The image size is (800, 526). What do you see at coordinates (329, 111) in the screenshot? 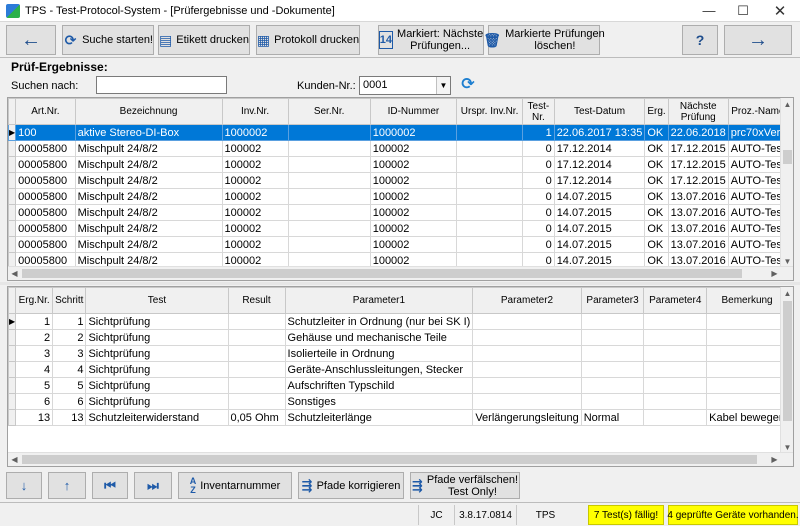
I see `column-header: Ser.Nr.` at bounding box center [329, 111].